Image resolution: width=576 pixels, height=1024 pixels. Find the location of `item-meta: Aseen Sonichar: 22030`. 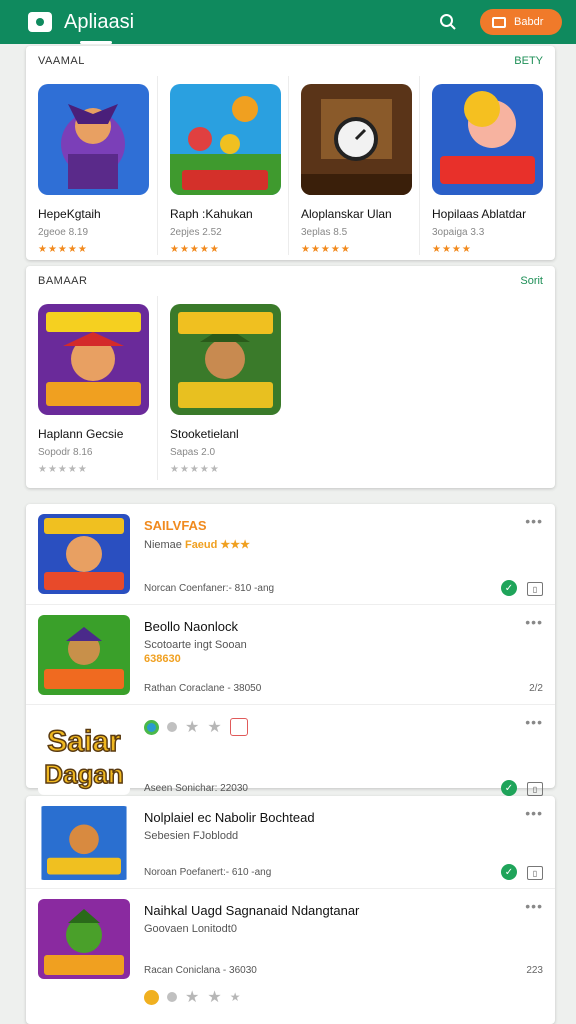

item-meta: Aseen Sonichar: 22030 is located at coordinates (196, 788).